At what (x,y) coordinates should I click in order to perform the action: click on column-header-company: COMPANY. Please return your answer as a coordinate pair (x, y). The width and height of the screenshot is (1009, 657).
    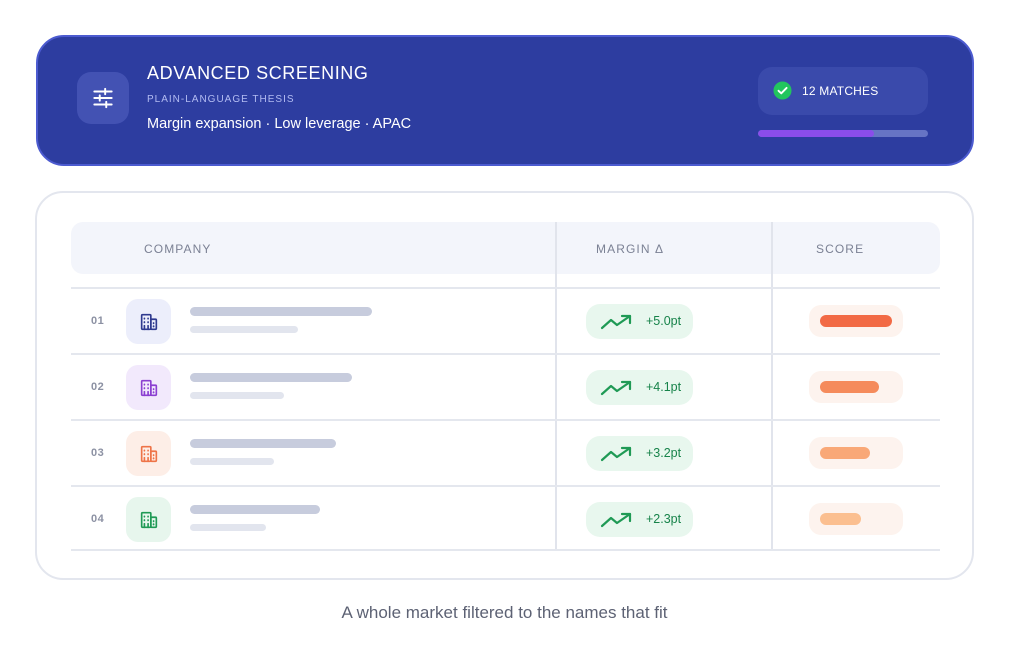
    Looking at the image, I should click on (177, 249).